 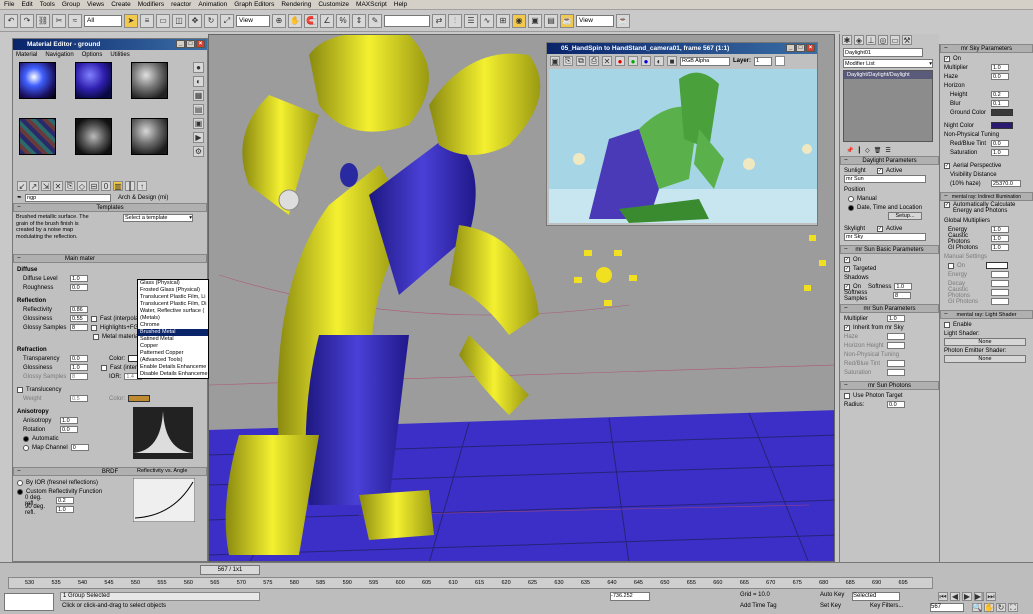 What do you see at coordinates (1000, 76) in the screenshot?
I see `sky-haze-spinner: 0.0` at bounding box center [1000, 76].